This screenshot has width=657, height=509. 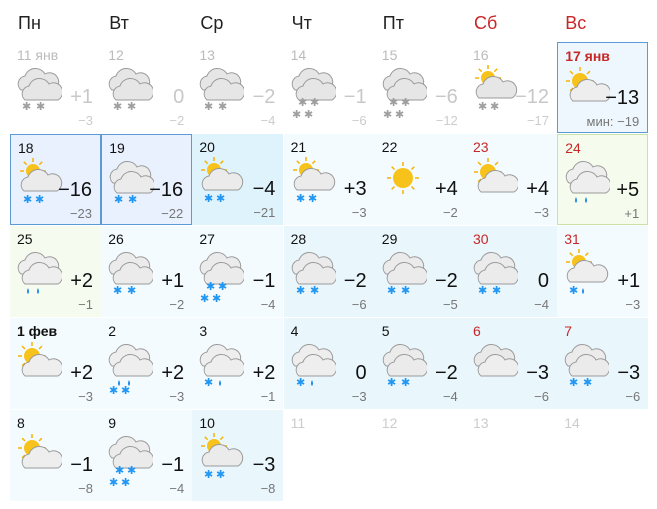 What do you see at coordinates (511, 271) in the screenshot?
I see `day-cell: 30 ✱ ✱ 0 −4` at bounding box center [511, 271].